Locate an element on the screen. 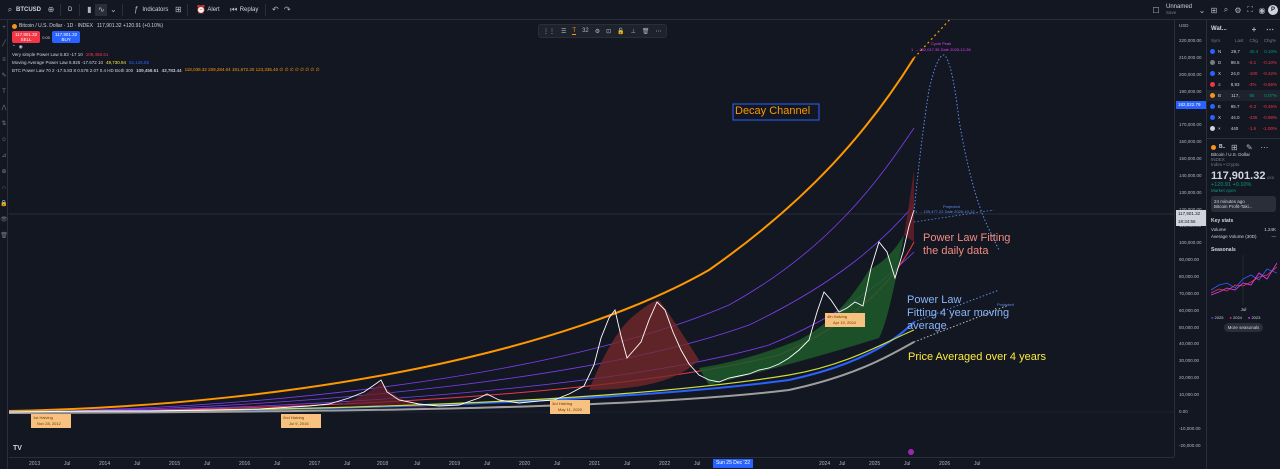 The height and width of the screenshot is (469, 1280). col-symbol: Sym is located at coordinates (1220, 42).